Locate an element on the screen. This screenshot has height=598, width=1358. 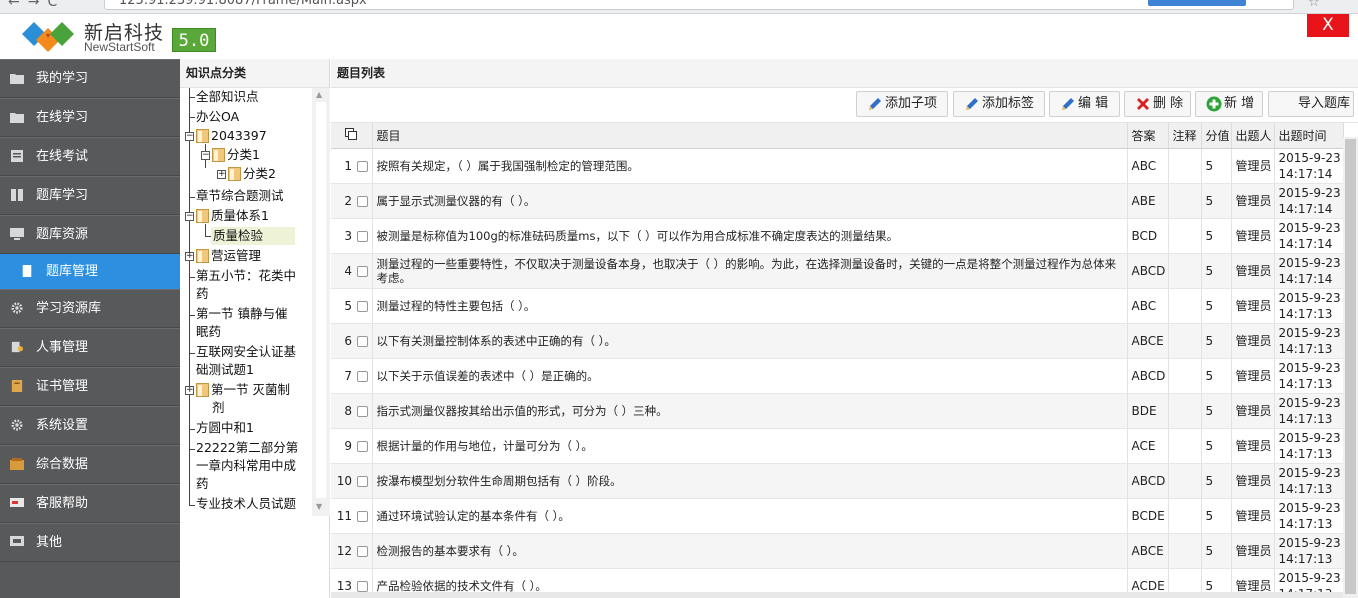
tree-node-cat2: 分类2 is located at coordinates (252, 174).